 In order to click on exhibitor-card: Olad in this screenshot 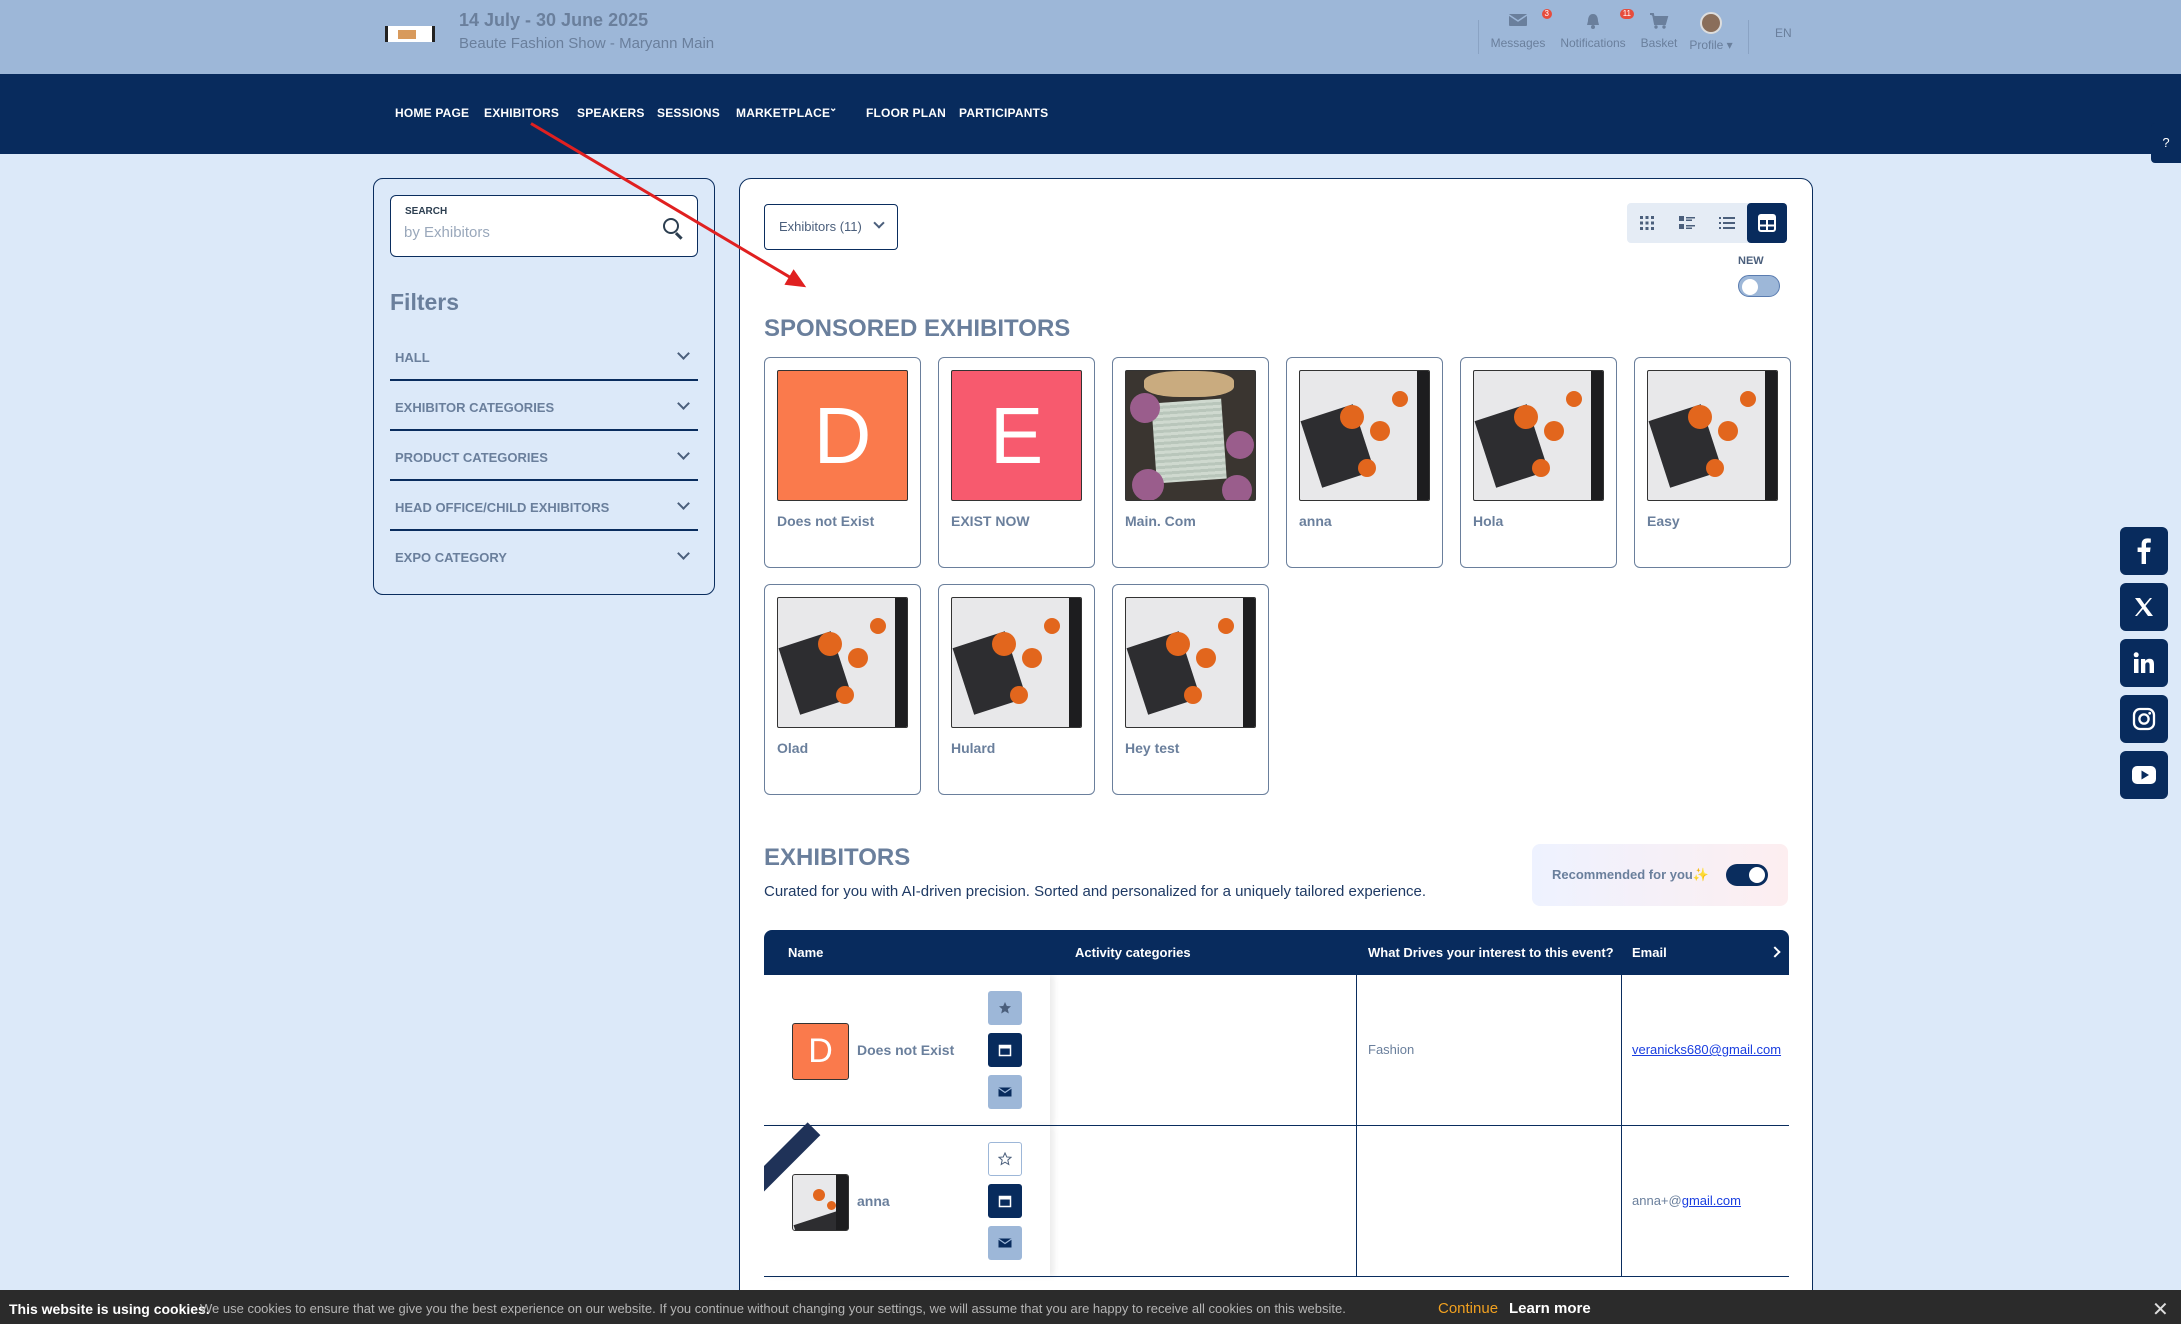, I will do `click(842, 689)`.